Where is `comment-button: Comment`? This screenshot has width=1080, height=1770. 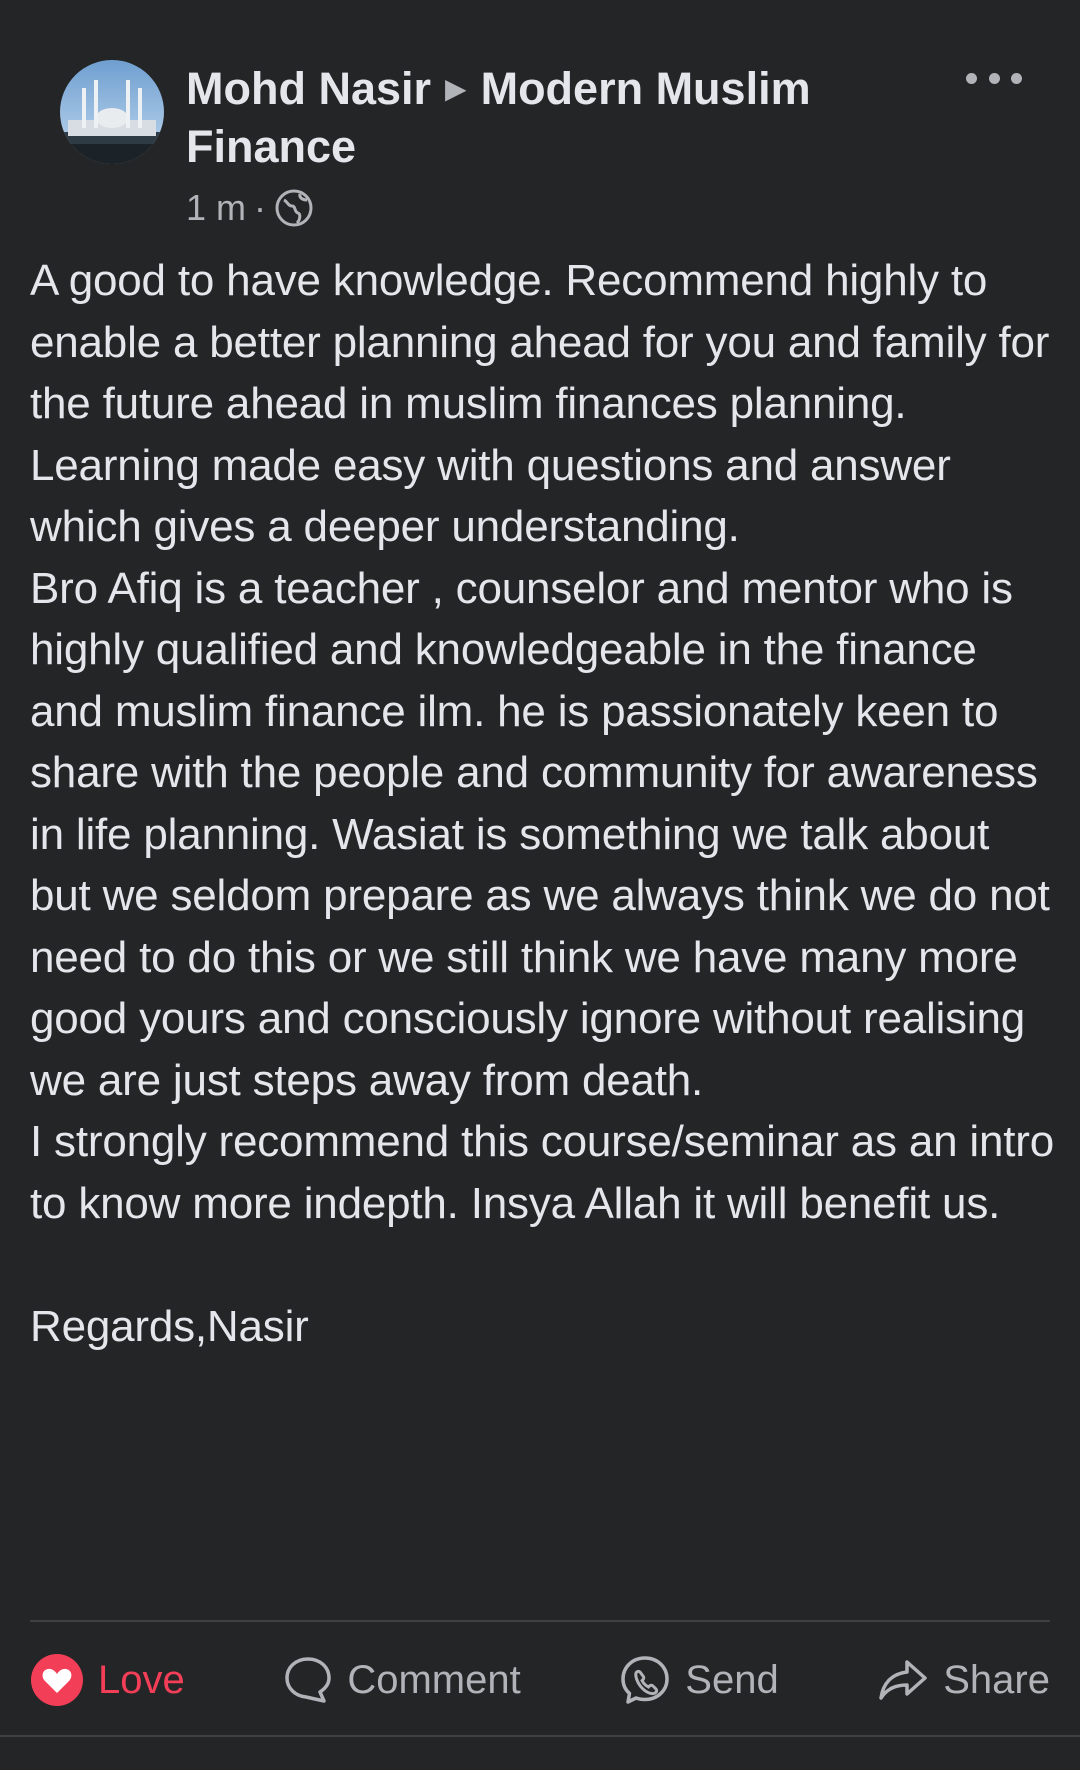 comment-button: Comment is located at coordinates (402, 1680).